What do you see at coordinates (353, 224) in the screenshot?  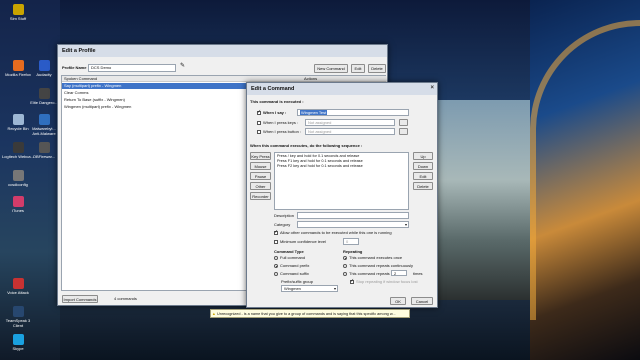 I see `category-dropdown: ▾` at bounding box center [353, 224].